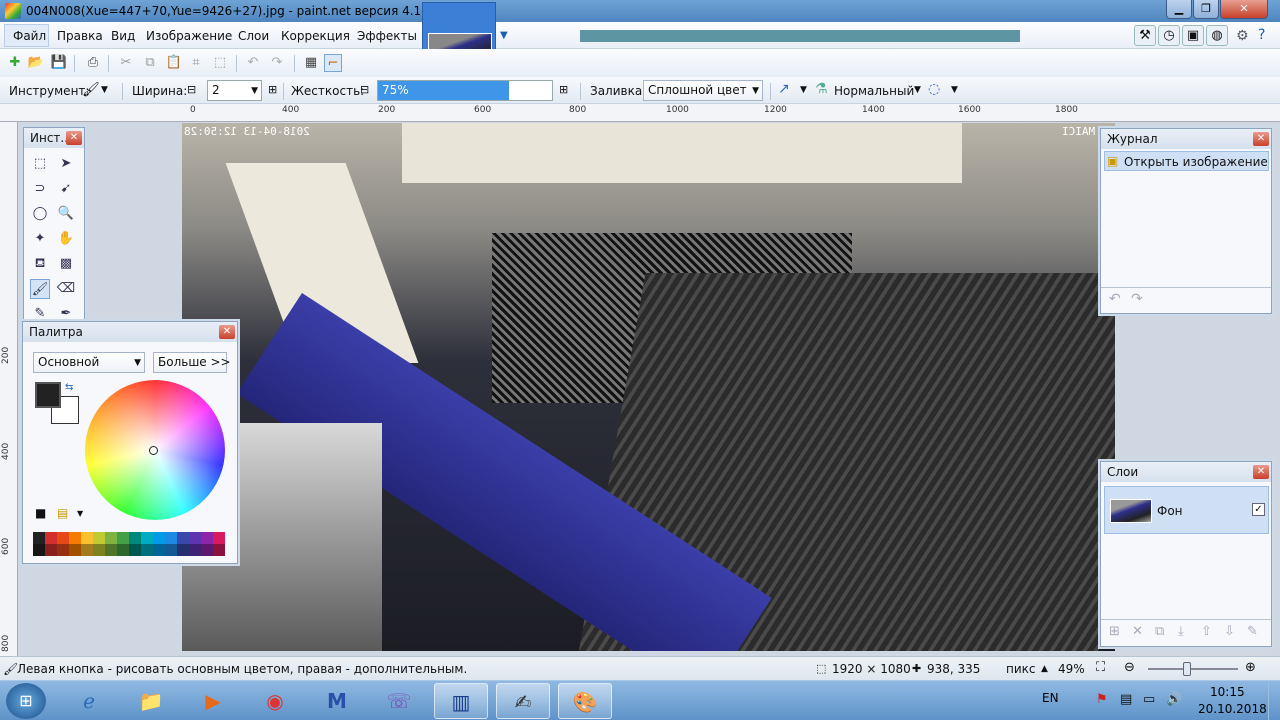 Image resolution: width=1280 pixels, height=720 pixels. I want to click on file-explorer-icon: 📁, so click(151, 701).